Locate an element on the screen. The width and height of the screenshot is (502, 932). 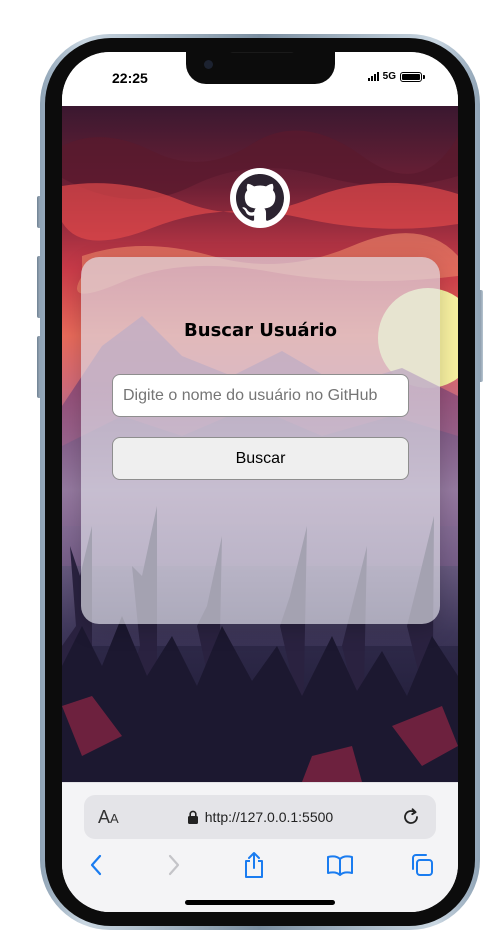
bookmarks-icon is located at coordinates (340, 865).